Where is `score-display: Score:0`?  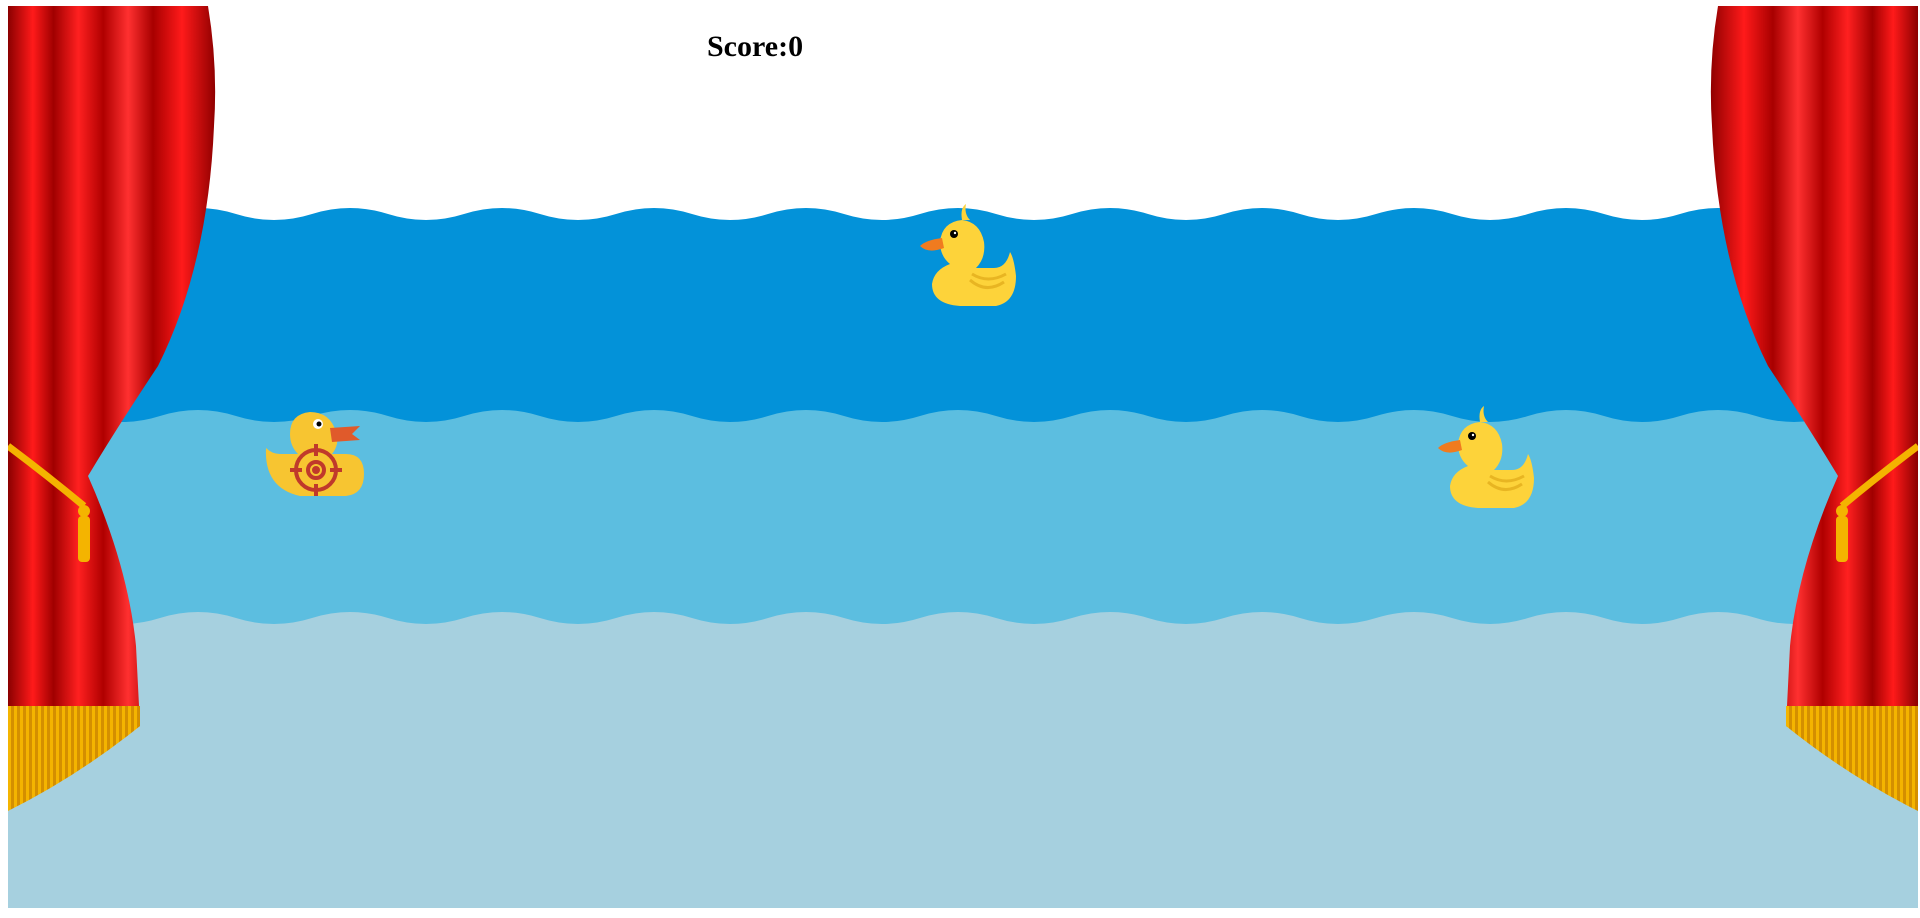
score-display: Score:0 is located at coordinates (755, 47).